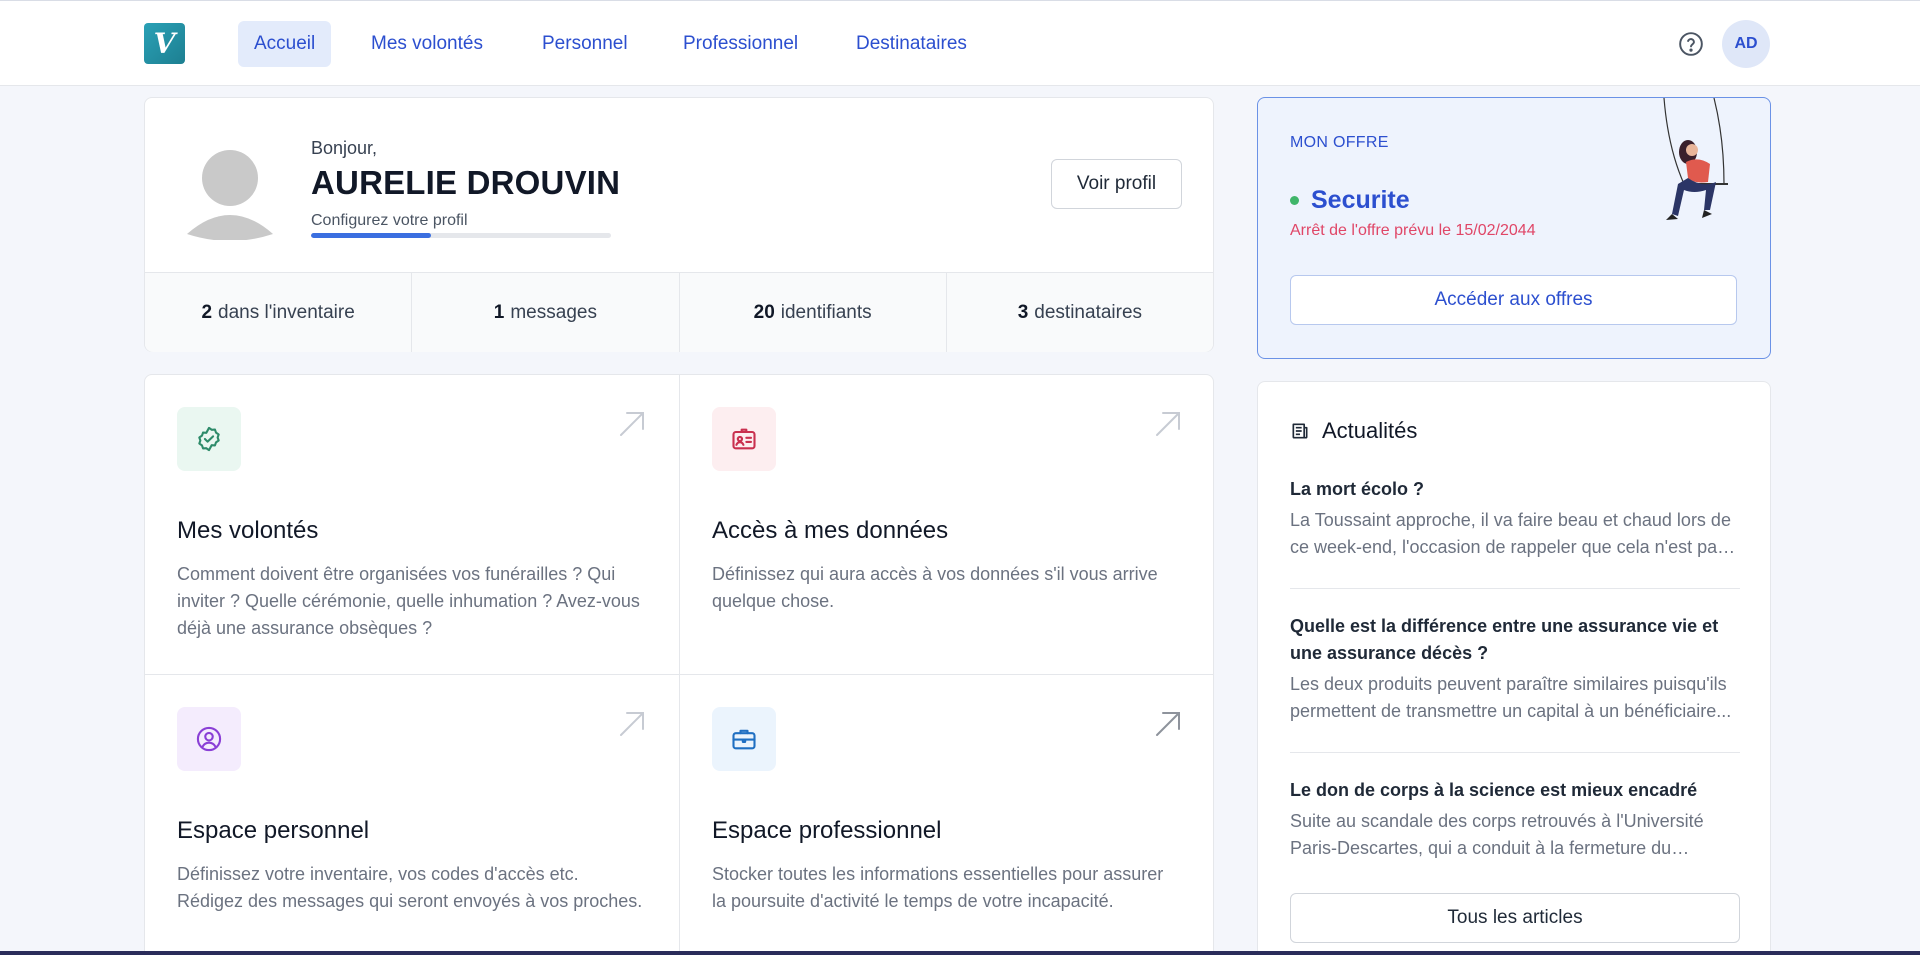 This screenshot has height=955, width=1920. I want to click on configure-profile-label: Configurez votre profil, so click(389, 221).